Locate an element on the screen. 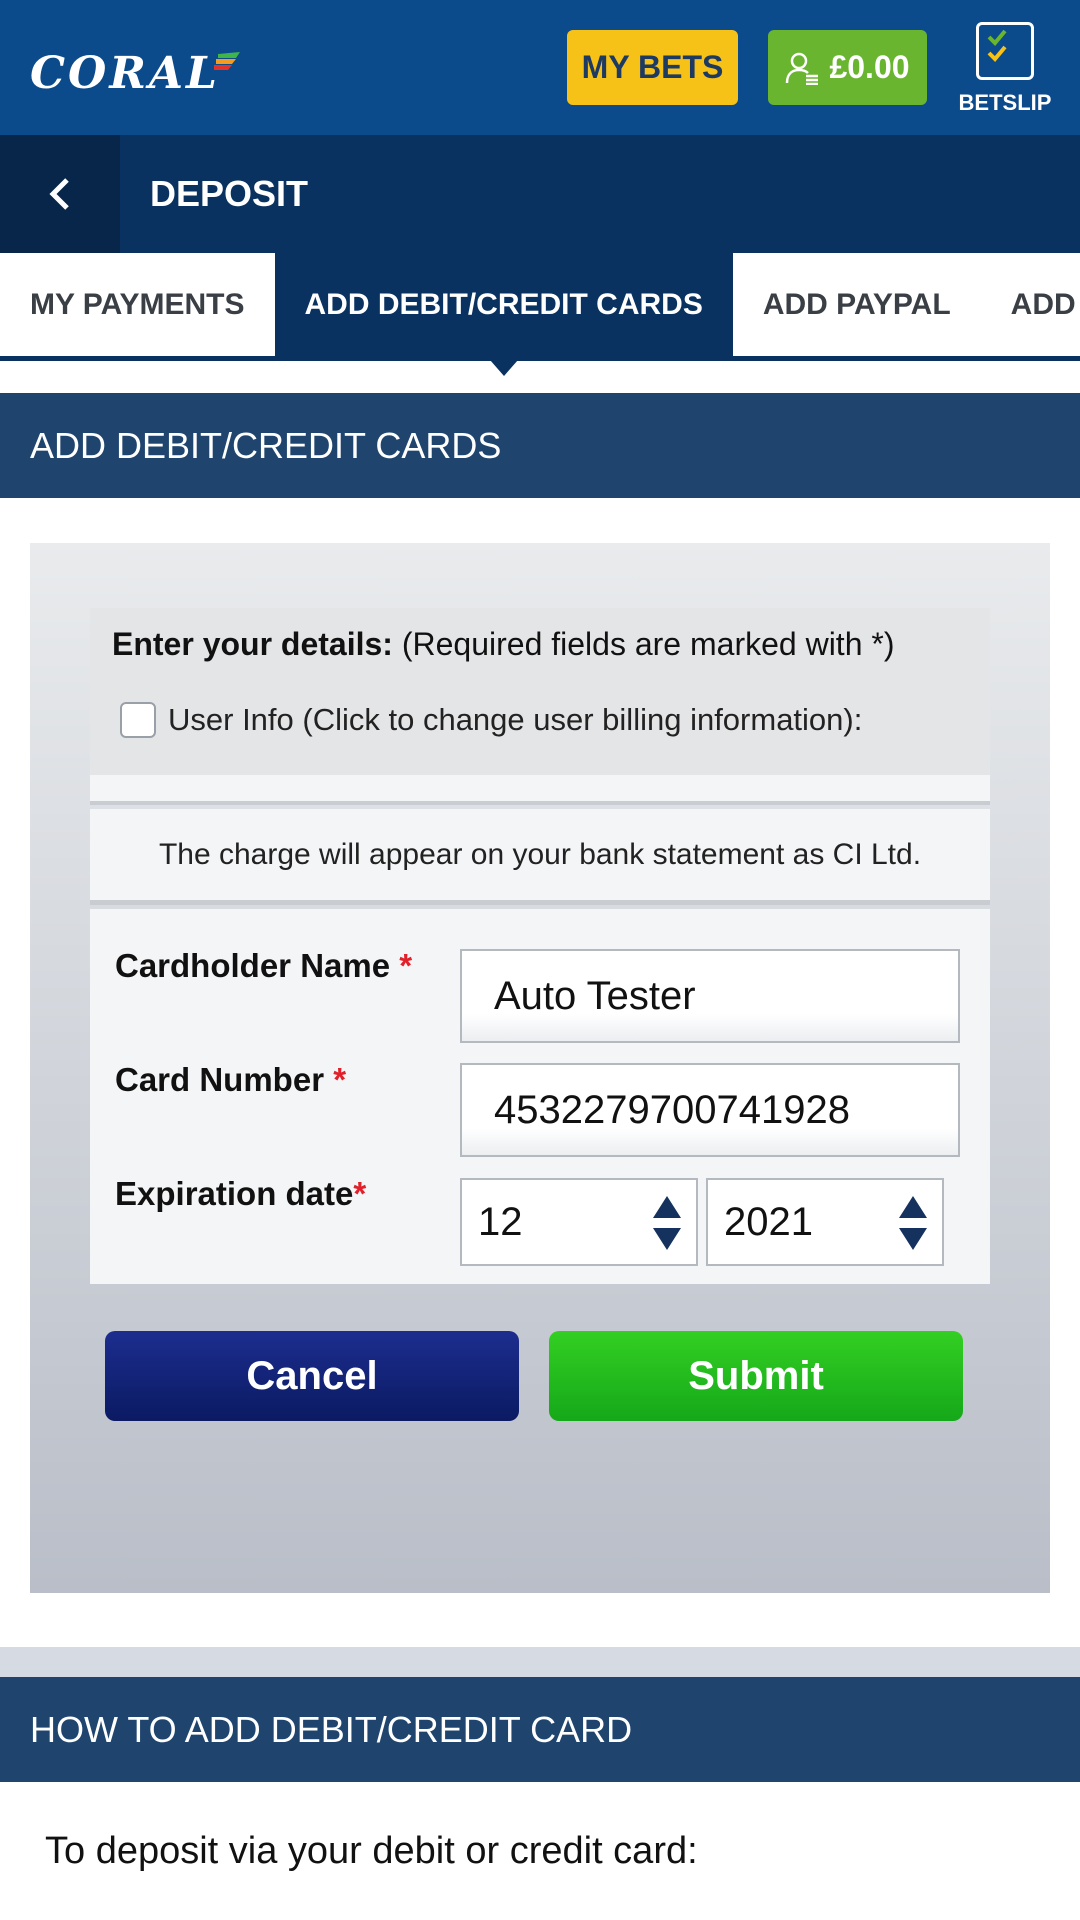  section-divider is located at coordinates (540, 1662).